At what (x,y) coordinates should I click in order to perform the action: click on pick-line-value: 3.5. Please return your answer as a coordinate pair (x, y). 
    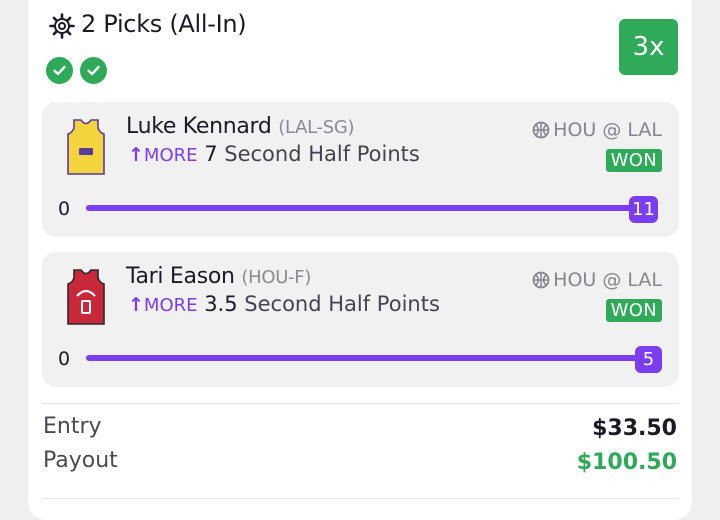
    Looking at the image, I should click on (221, 304).